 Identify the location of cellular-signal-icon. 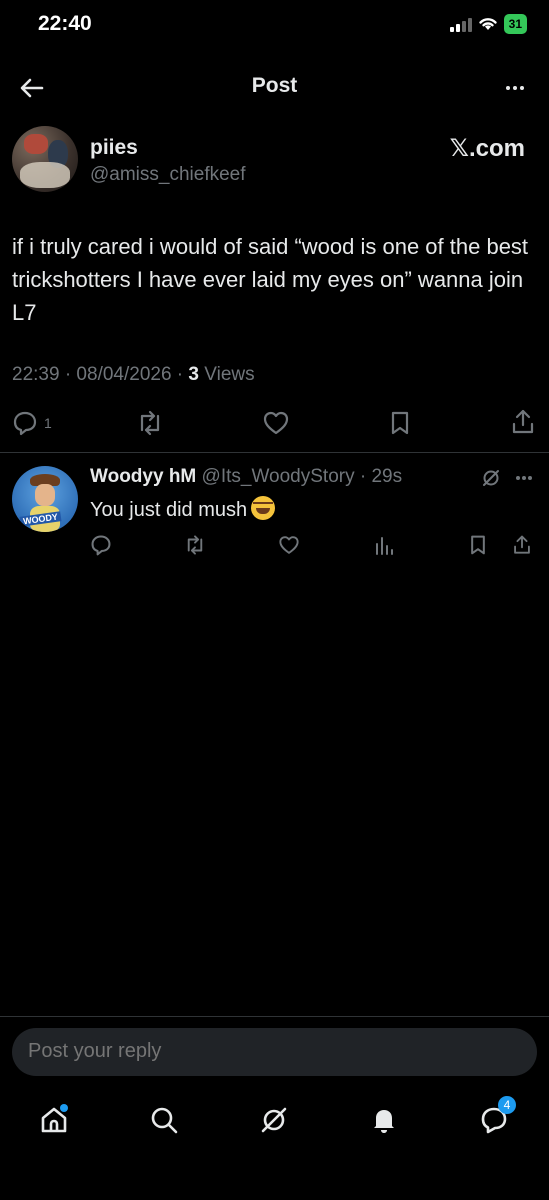
(460, 24).